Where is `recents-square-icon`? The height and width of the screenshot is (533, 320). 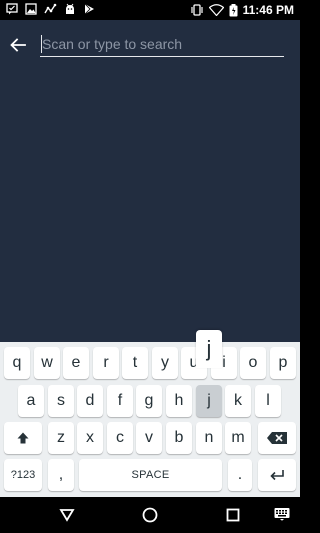 recents-square-icon is located at coordinates (233, 515).